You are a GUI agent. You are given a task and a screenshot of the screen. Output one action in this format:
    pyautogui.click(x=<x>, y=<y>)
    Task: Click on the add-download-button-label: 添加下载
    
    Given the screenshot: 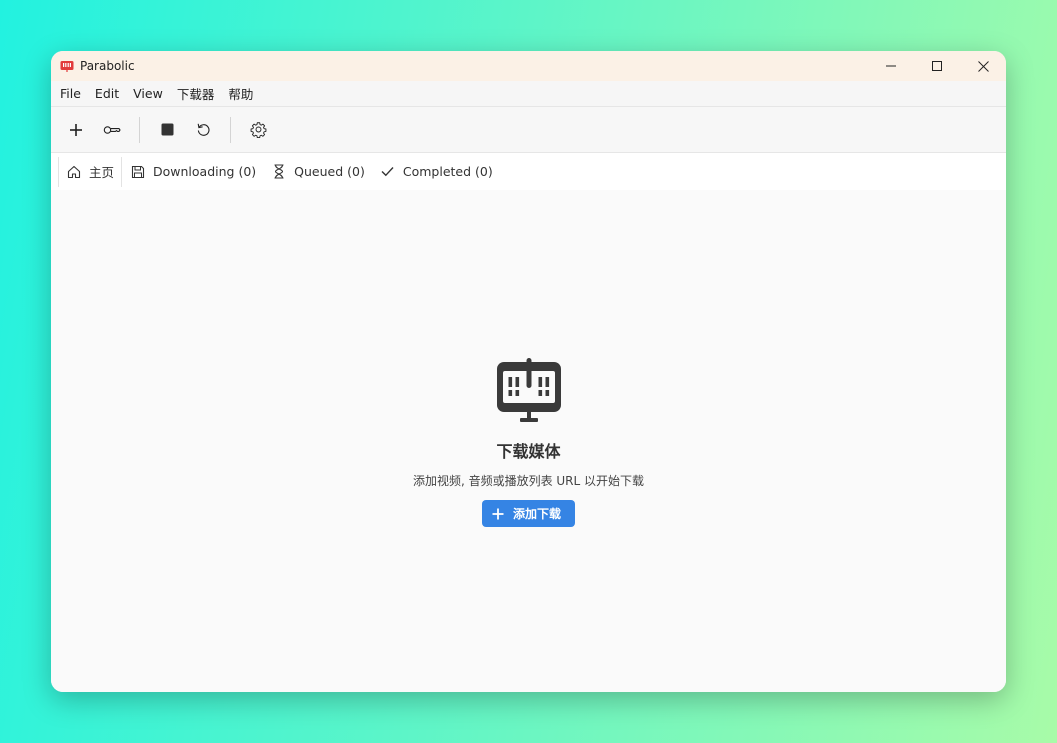 What is the action you would take?
    pyautogui.click(x=536, y=514)
    